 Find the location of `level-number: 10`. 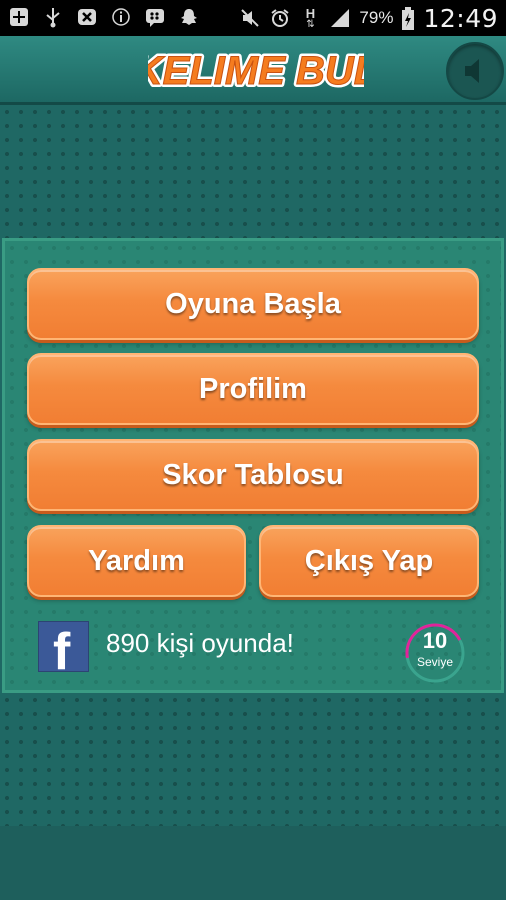

level-number: 10 is located at coordinates (435, 640).